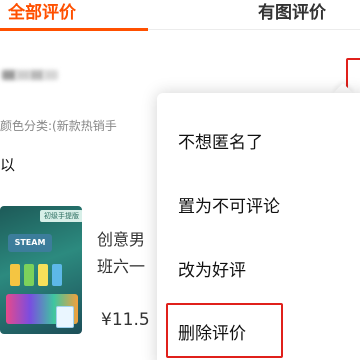  I want to click on tab-all-reviews: 全部评价, so click(42, 13).